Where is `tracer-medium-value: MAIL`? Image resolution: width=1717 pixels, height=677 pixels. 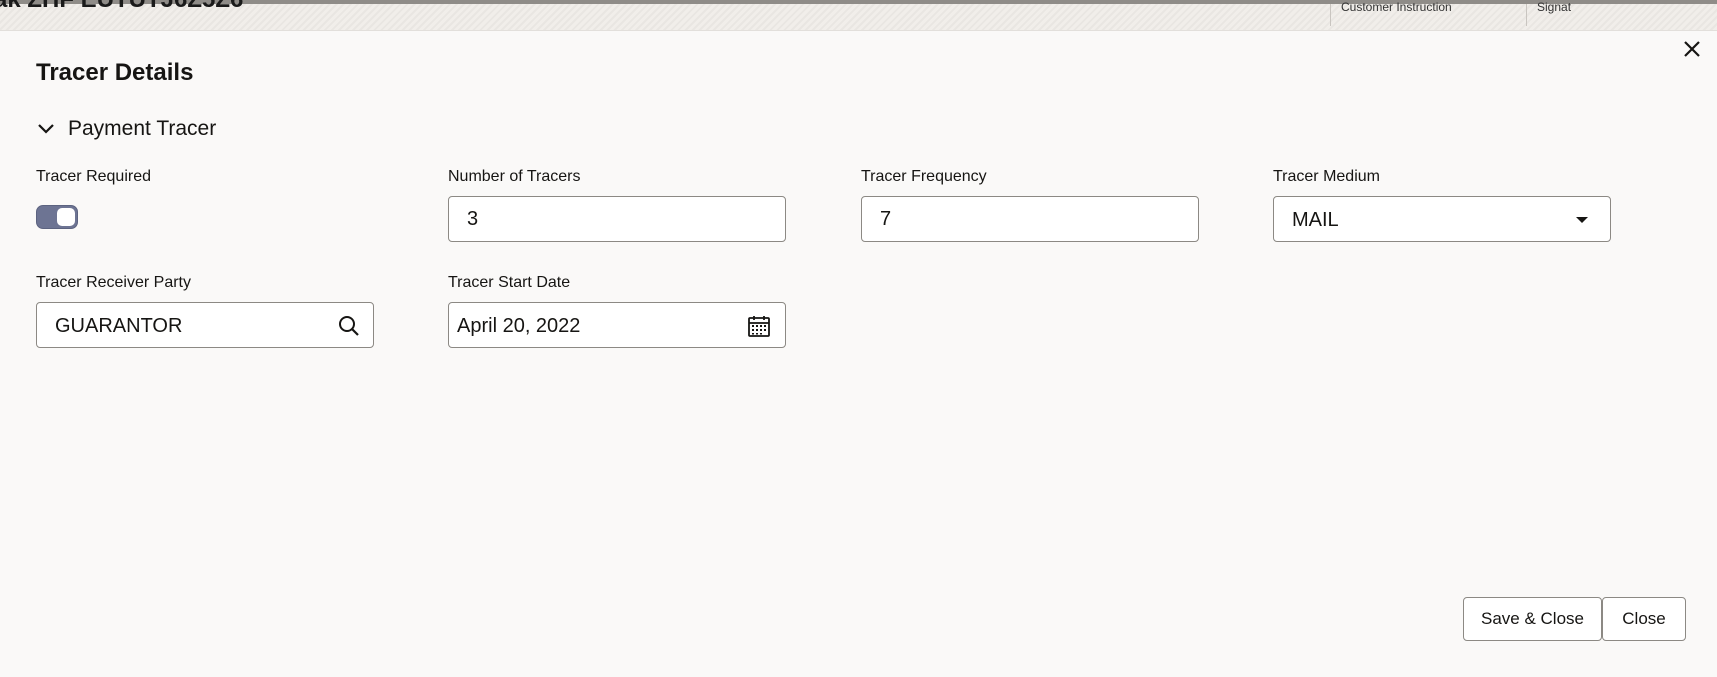
tracer-medium-value: MAIL is located at coordinates (1315, 220).